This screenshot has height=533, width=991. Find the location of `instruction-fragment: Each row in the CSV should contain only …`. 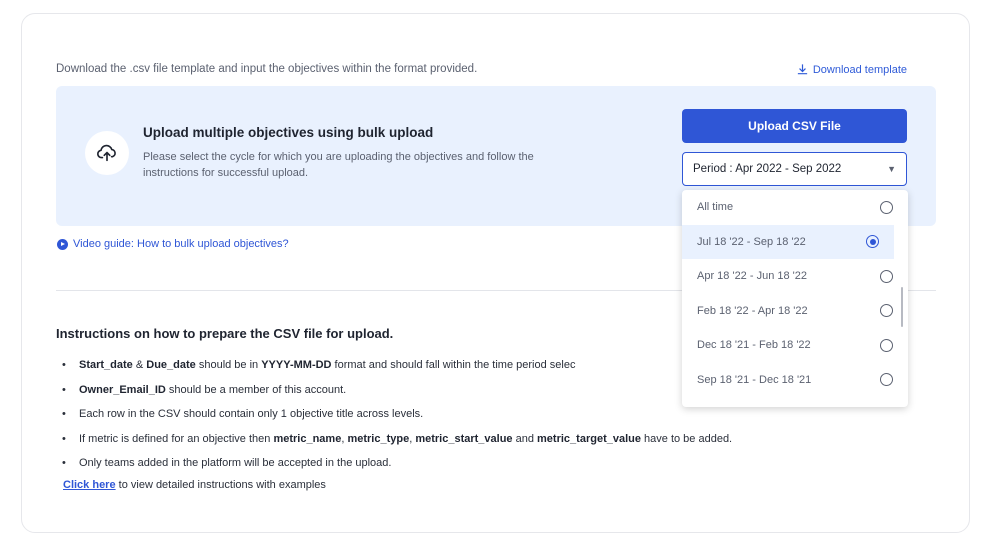

instruction-fragment: Each row in the CSV should contain only … is located at coordinates (251, 414).